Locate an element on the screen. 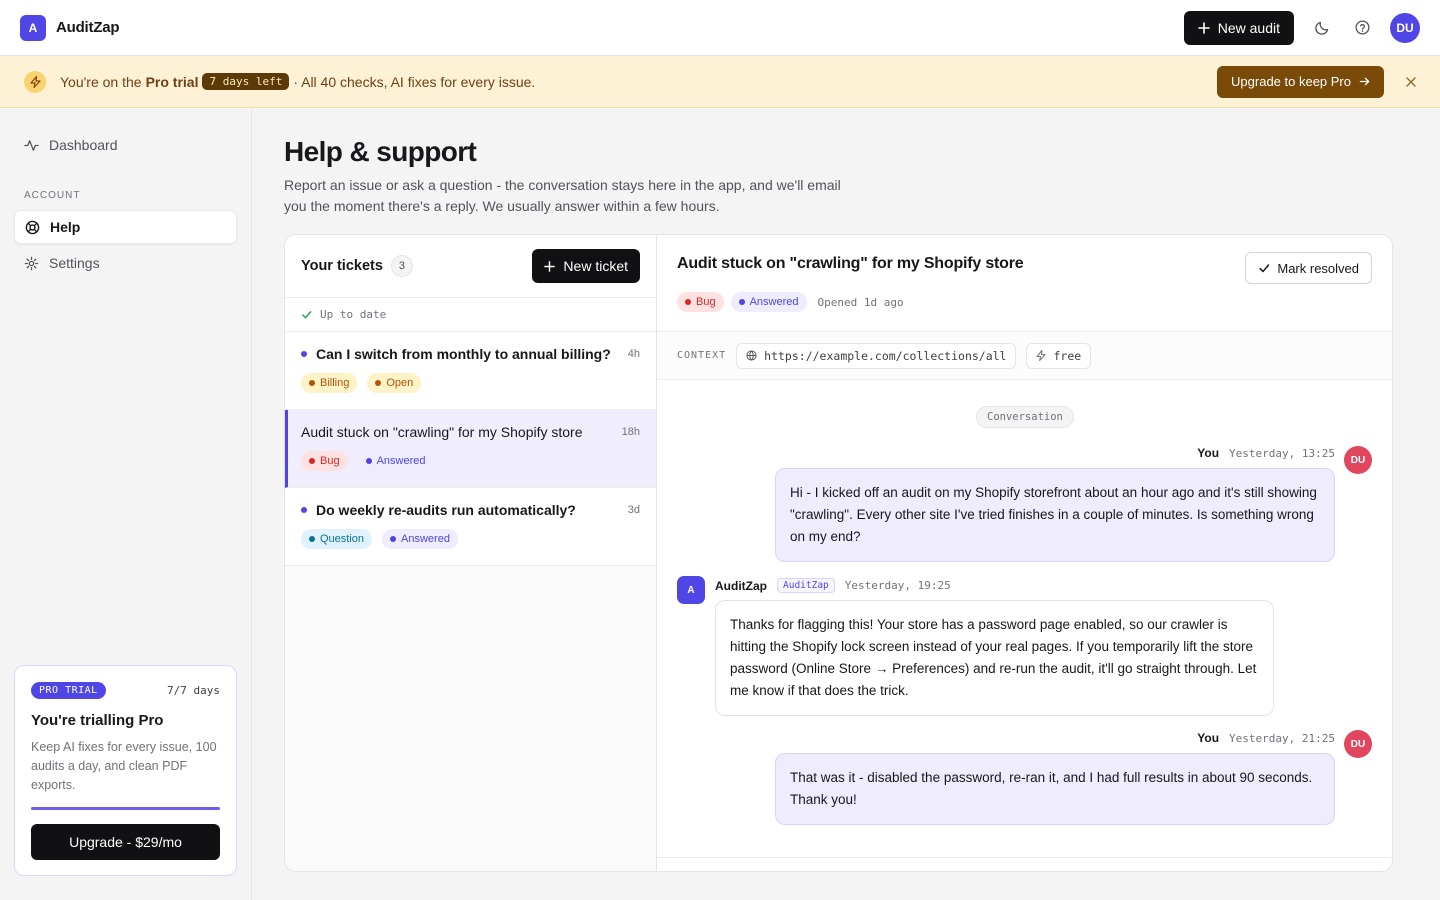 Image resolution: width=1440 pixels, height=900 pixels. new-audit-label: New audit is located at coordinates (1248, 27).